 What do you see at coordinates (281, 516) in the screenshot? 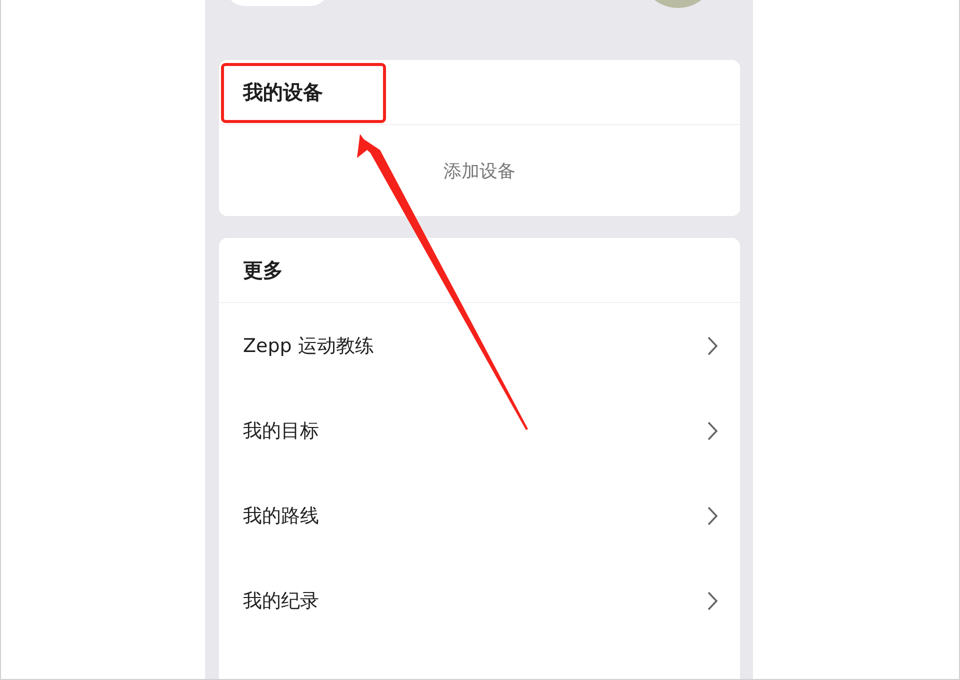
I see `menu-row-label: 我的路线` at bounding box center [281, 516].